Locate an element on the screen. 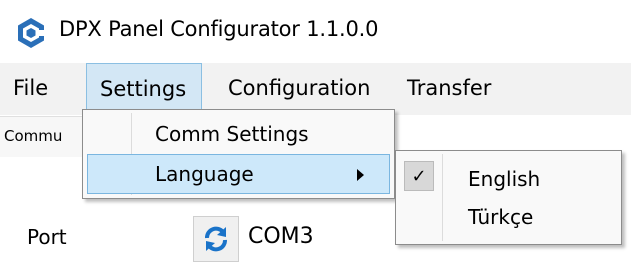 Image resolution: width=631 pixels, height=280 pixels. menu-settings: Settings is located at coordinates (144, 89).